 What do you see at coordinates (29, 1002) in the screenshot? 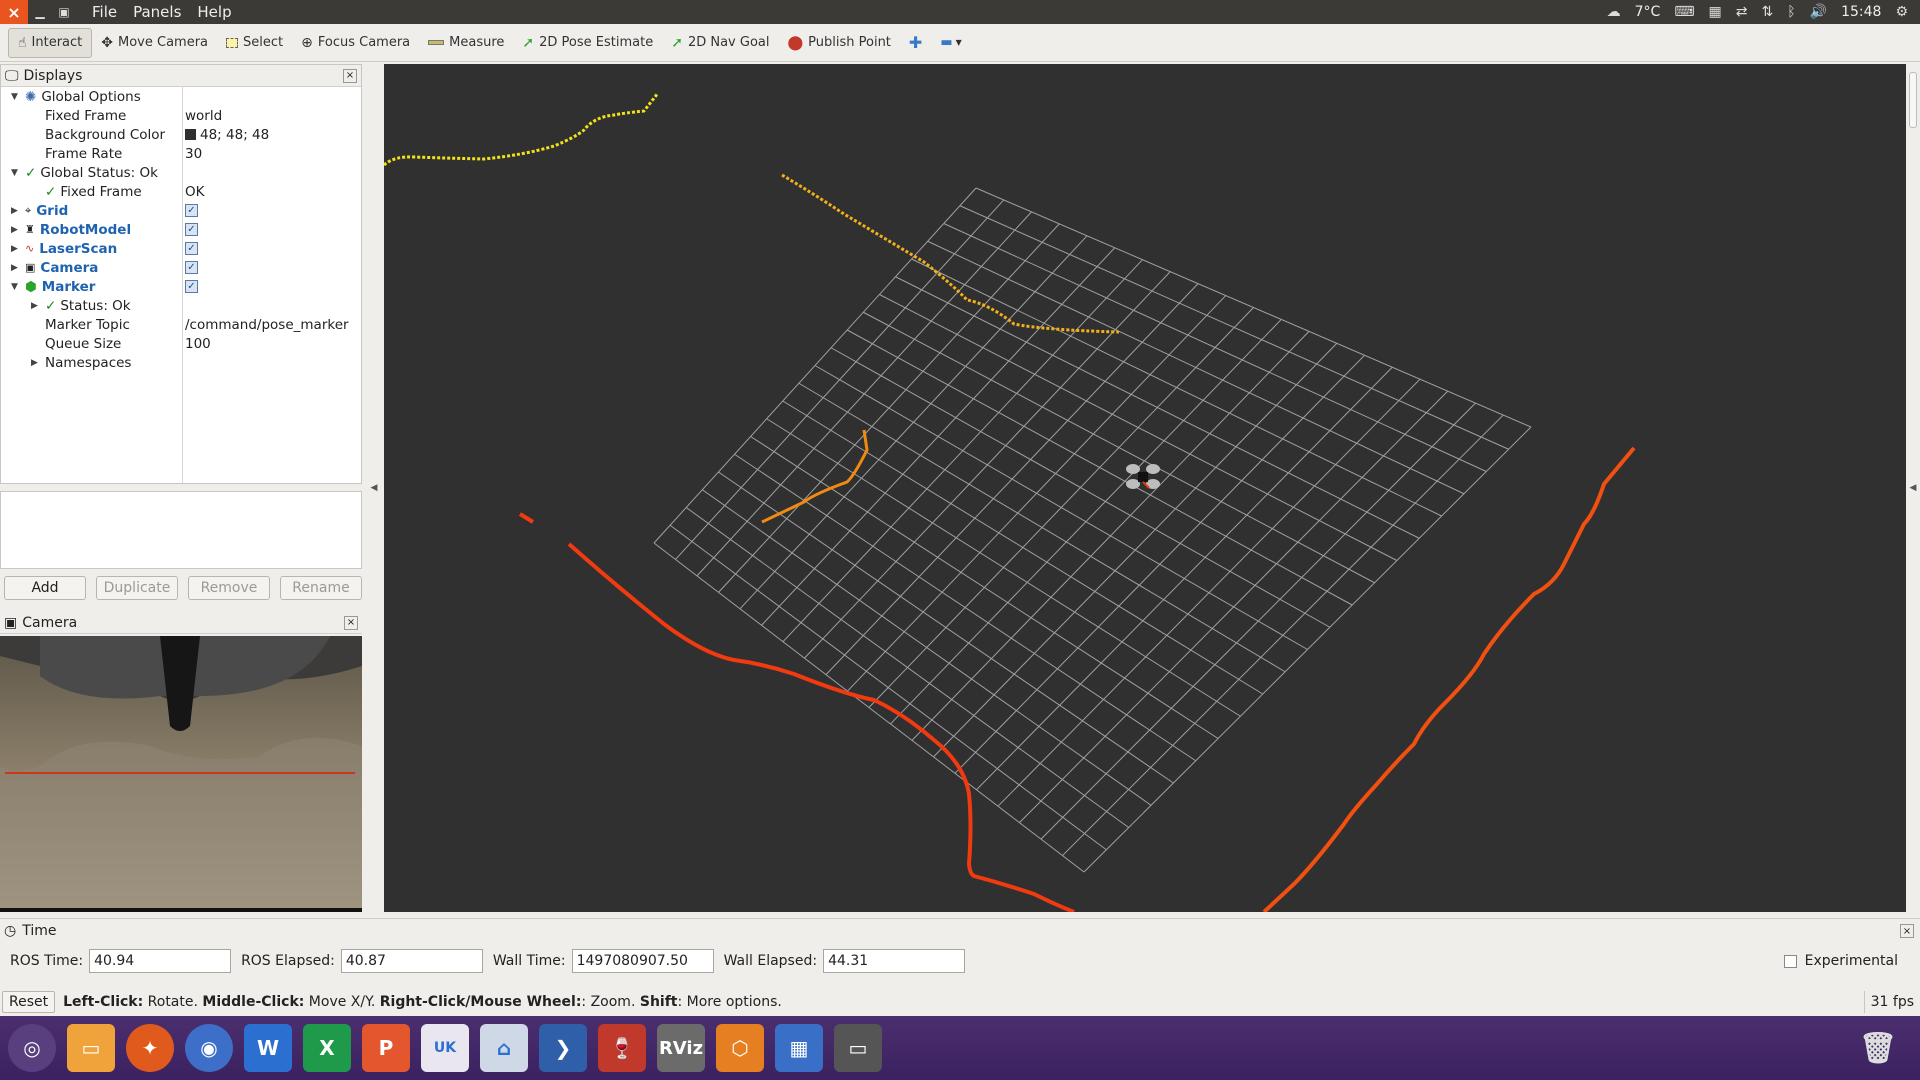
I see `reset-button: Reset` at bounding box center [29, 1002].